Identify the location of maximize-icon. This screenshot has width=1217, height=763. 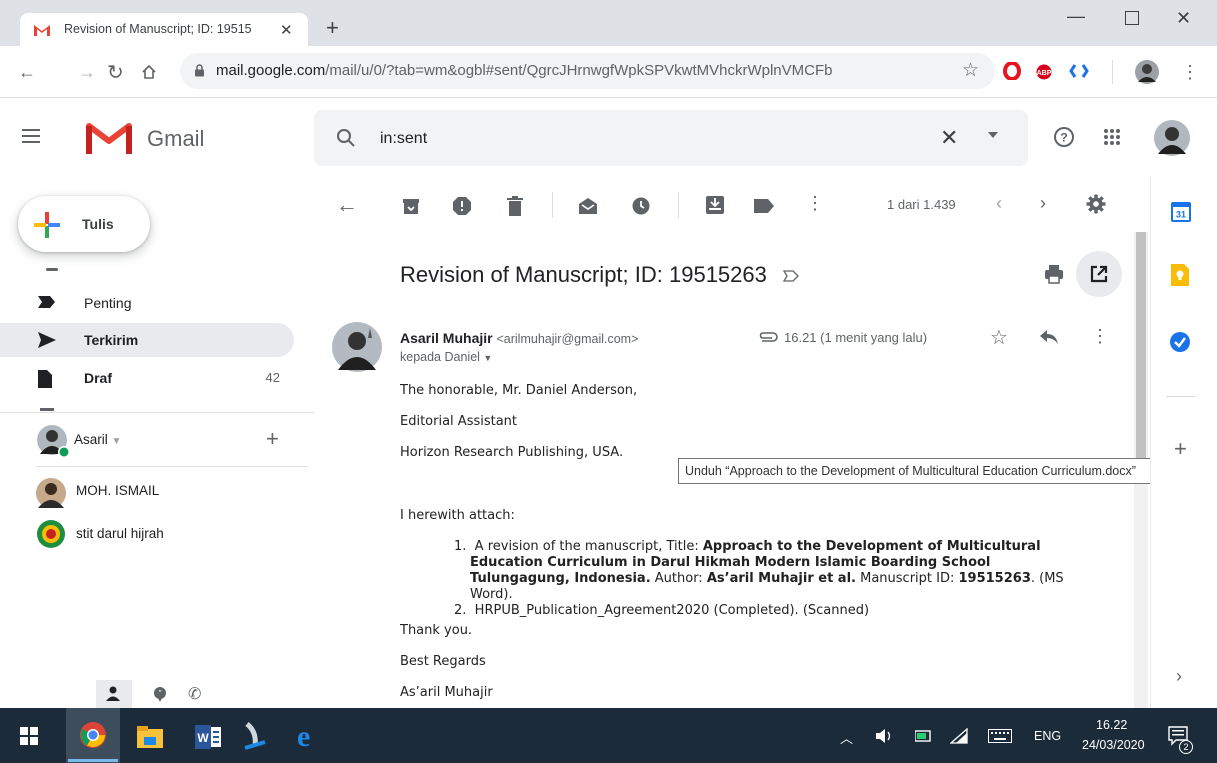
(1132, 18).